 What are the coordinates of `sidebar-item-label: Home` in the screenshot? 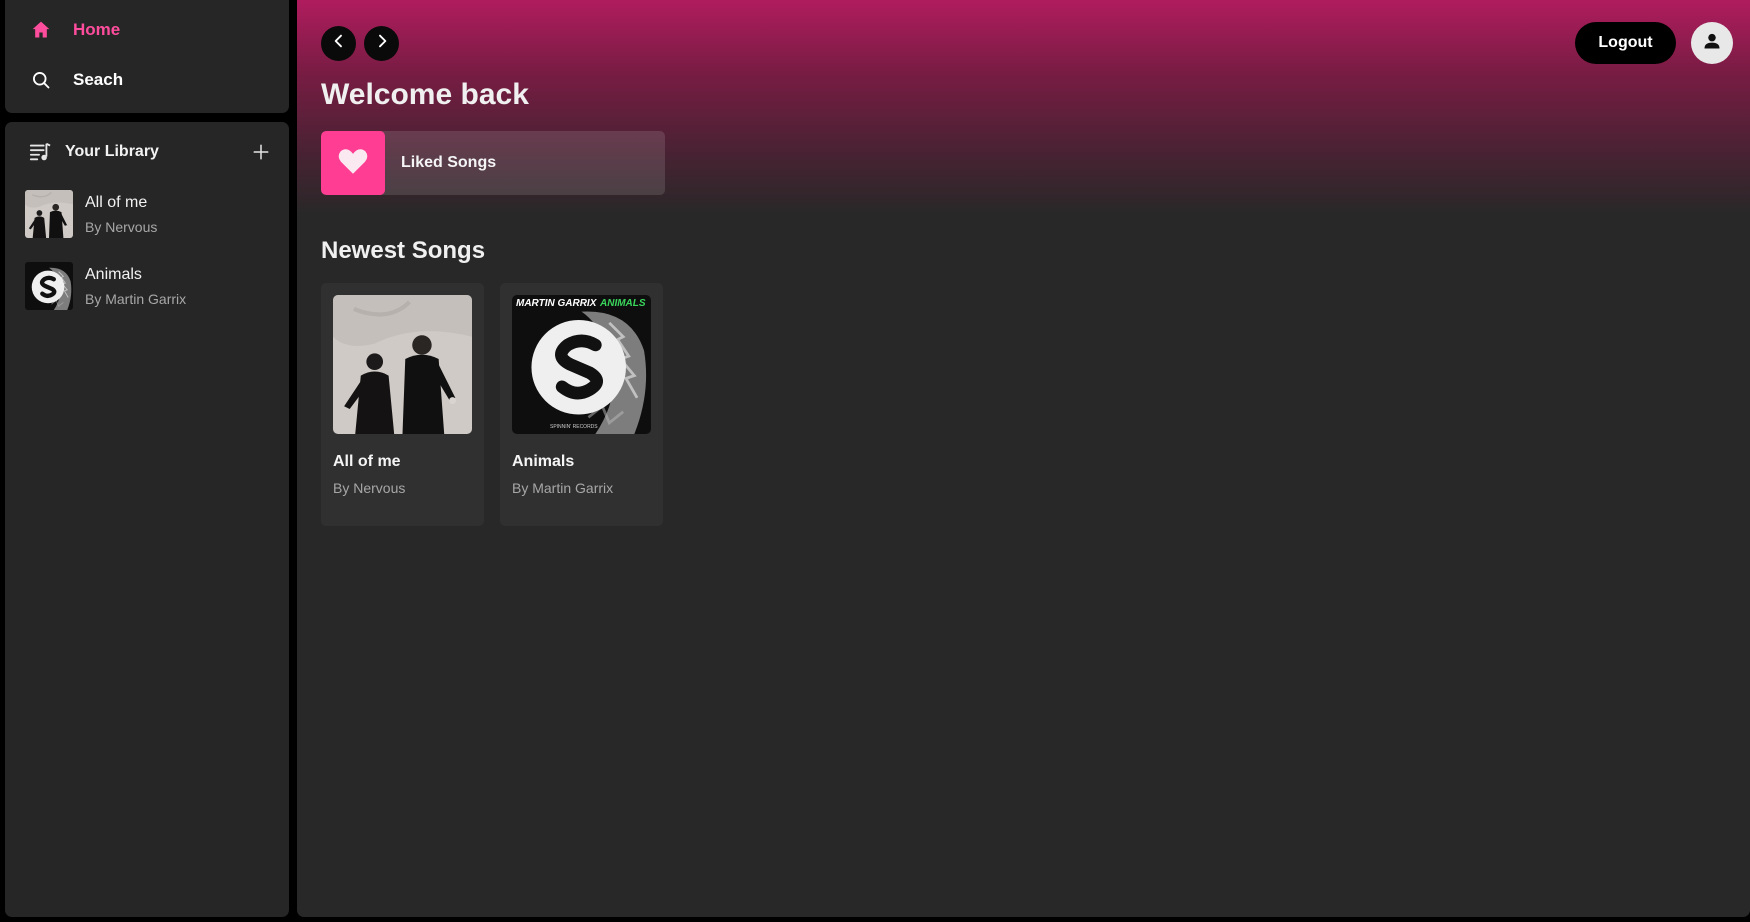 It's located at (97, 29).